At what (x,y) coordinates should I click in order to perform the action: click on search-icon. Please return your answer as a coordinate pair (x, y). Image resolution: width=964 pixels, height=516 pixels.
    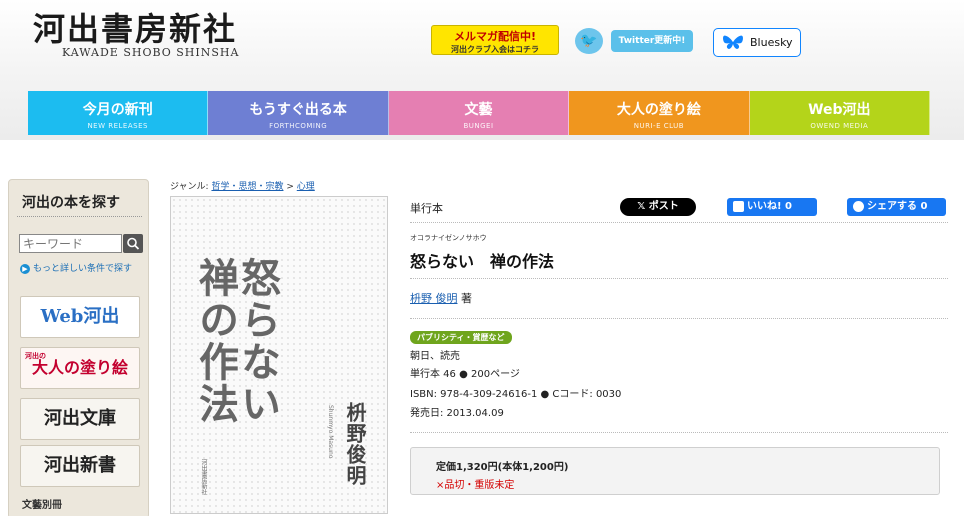
    Looking at the image, I should click on (133, 243).